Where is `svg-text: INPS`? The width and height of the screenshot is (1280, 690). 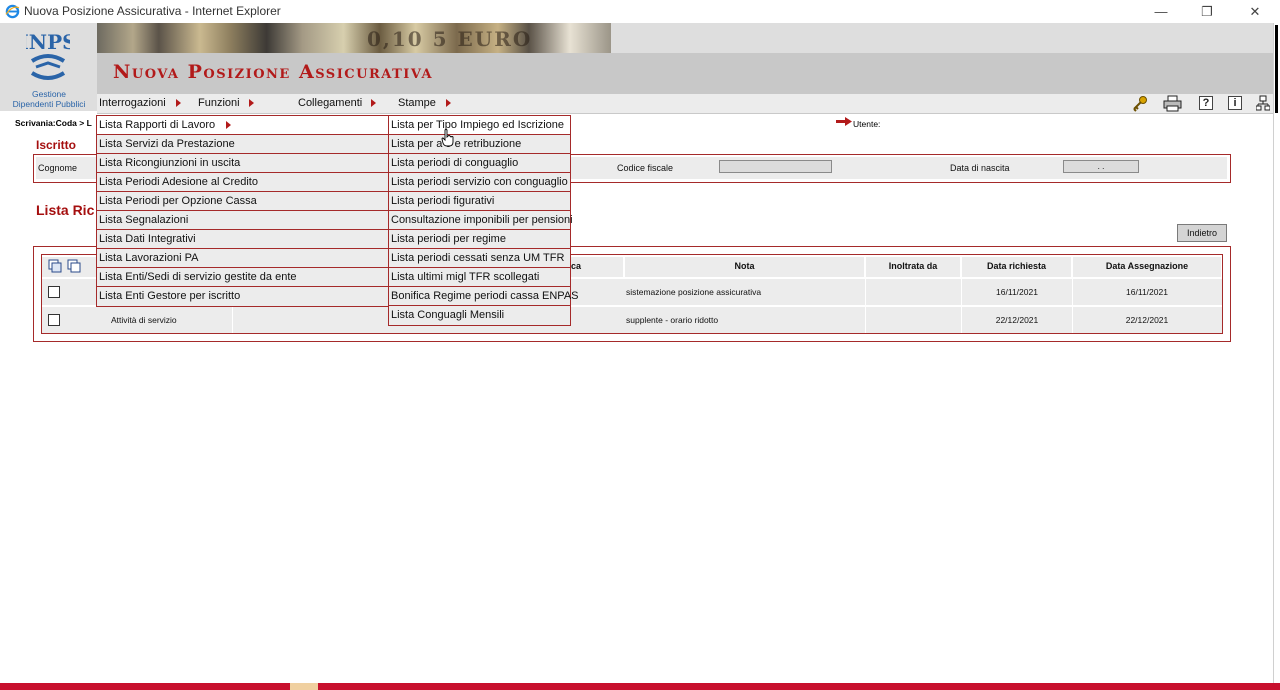
svg-text: INPS is located at coordinates (48, 42).